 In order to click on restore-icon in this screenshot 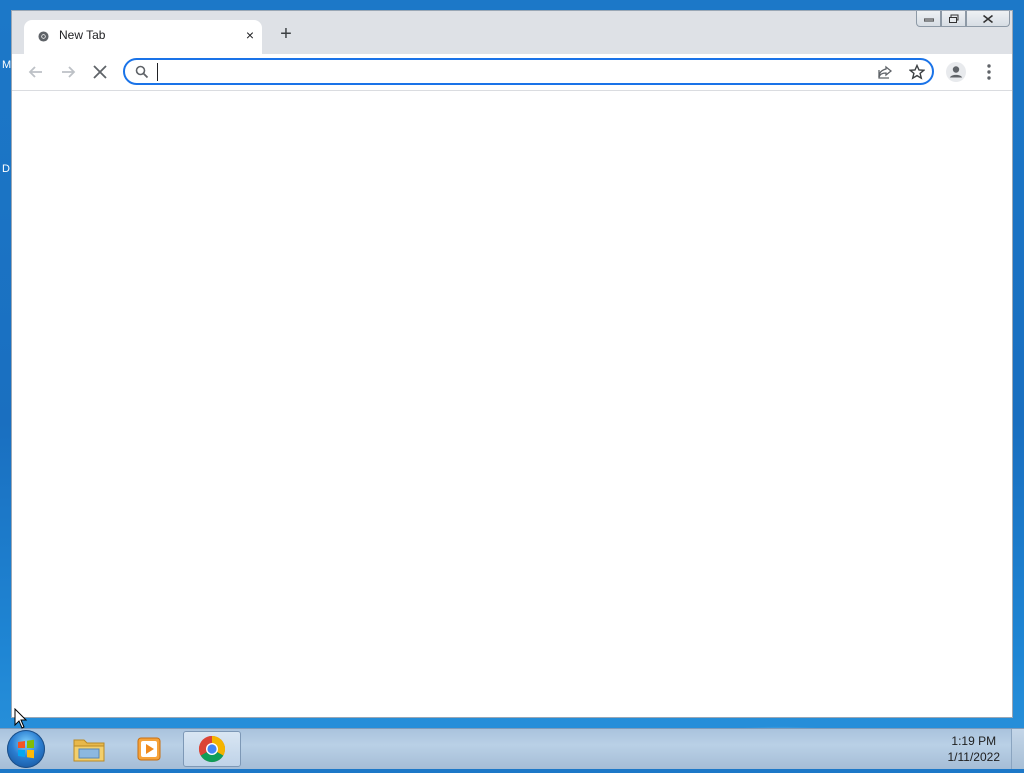, I will do `click(953, 18)`.